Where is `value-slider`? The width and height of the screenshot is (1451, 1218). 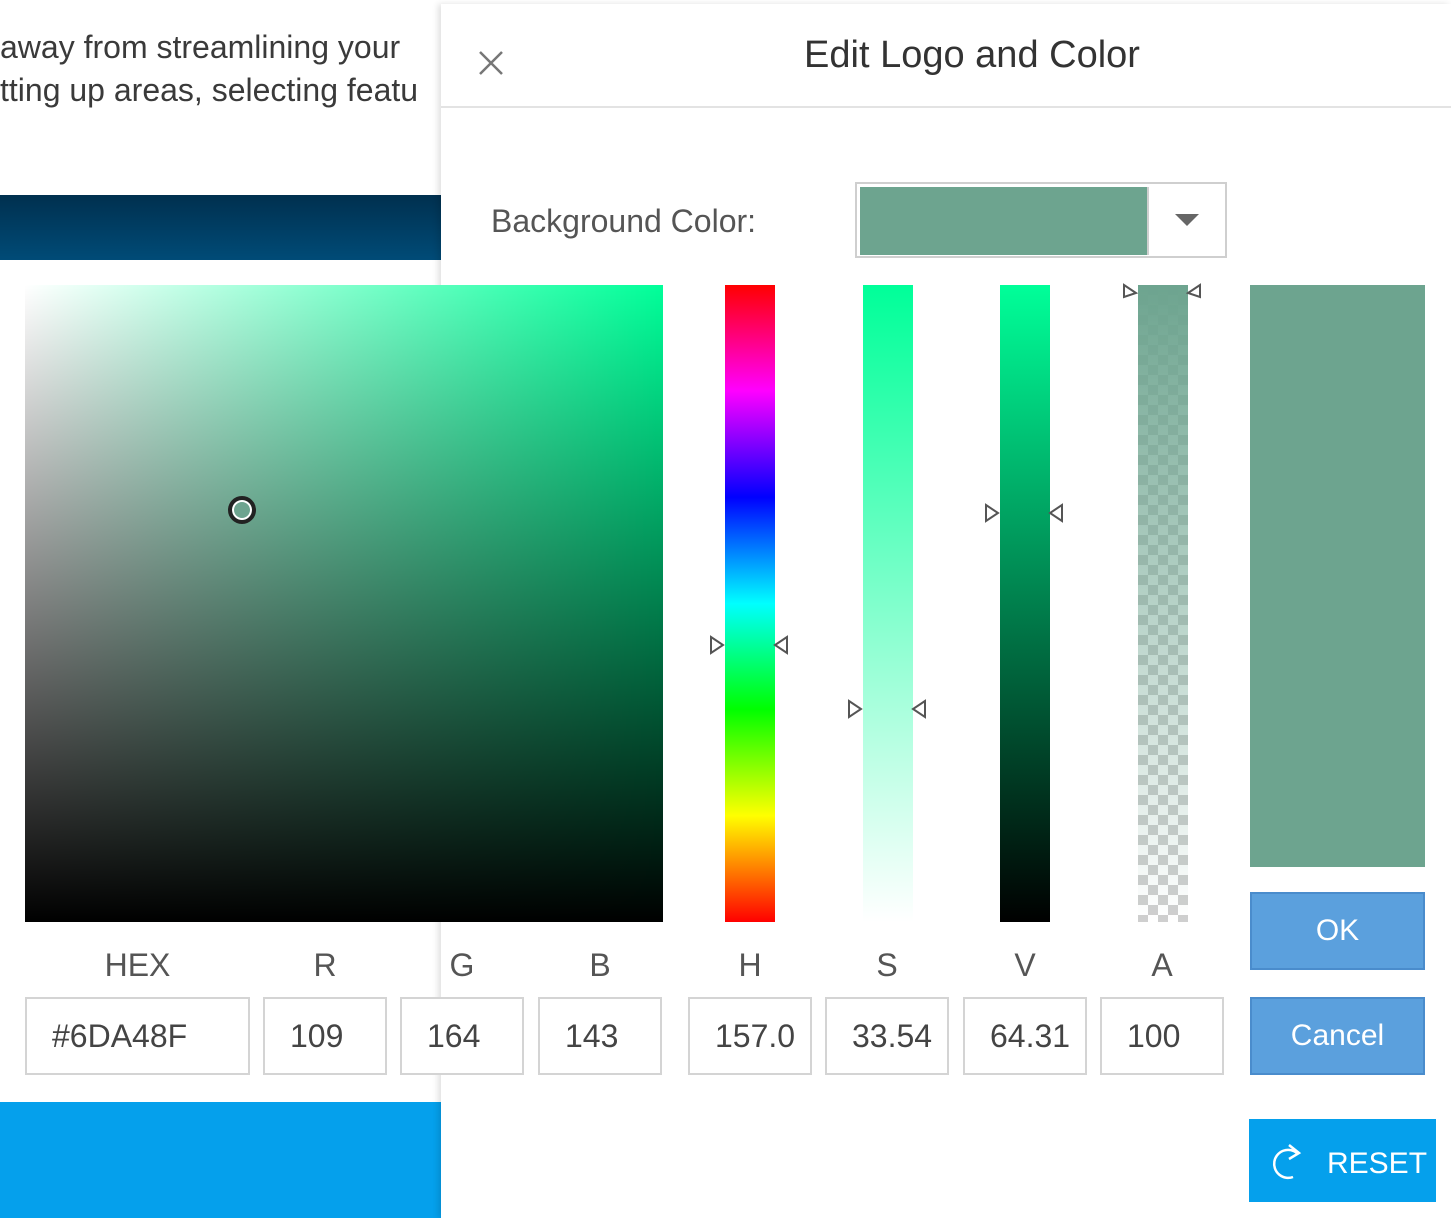
value-slider is located at coordinates (1025, 603).